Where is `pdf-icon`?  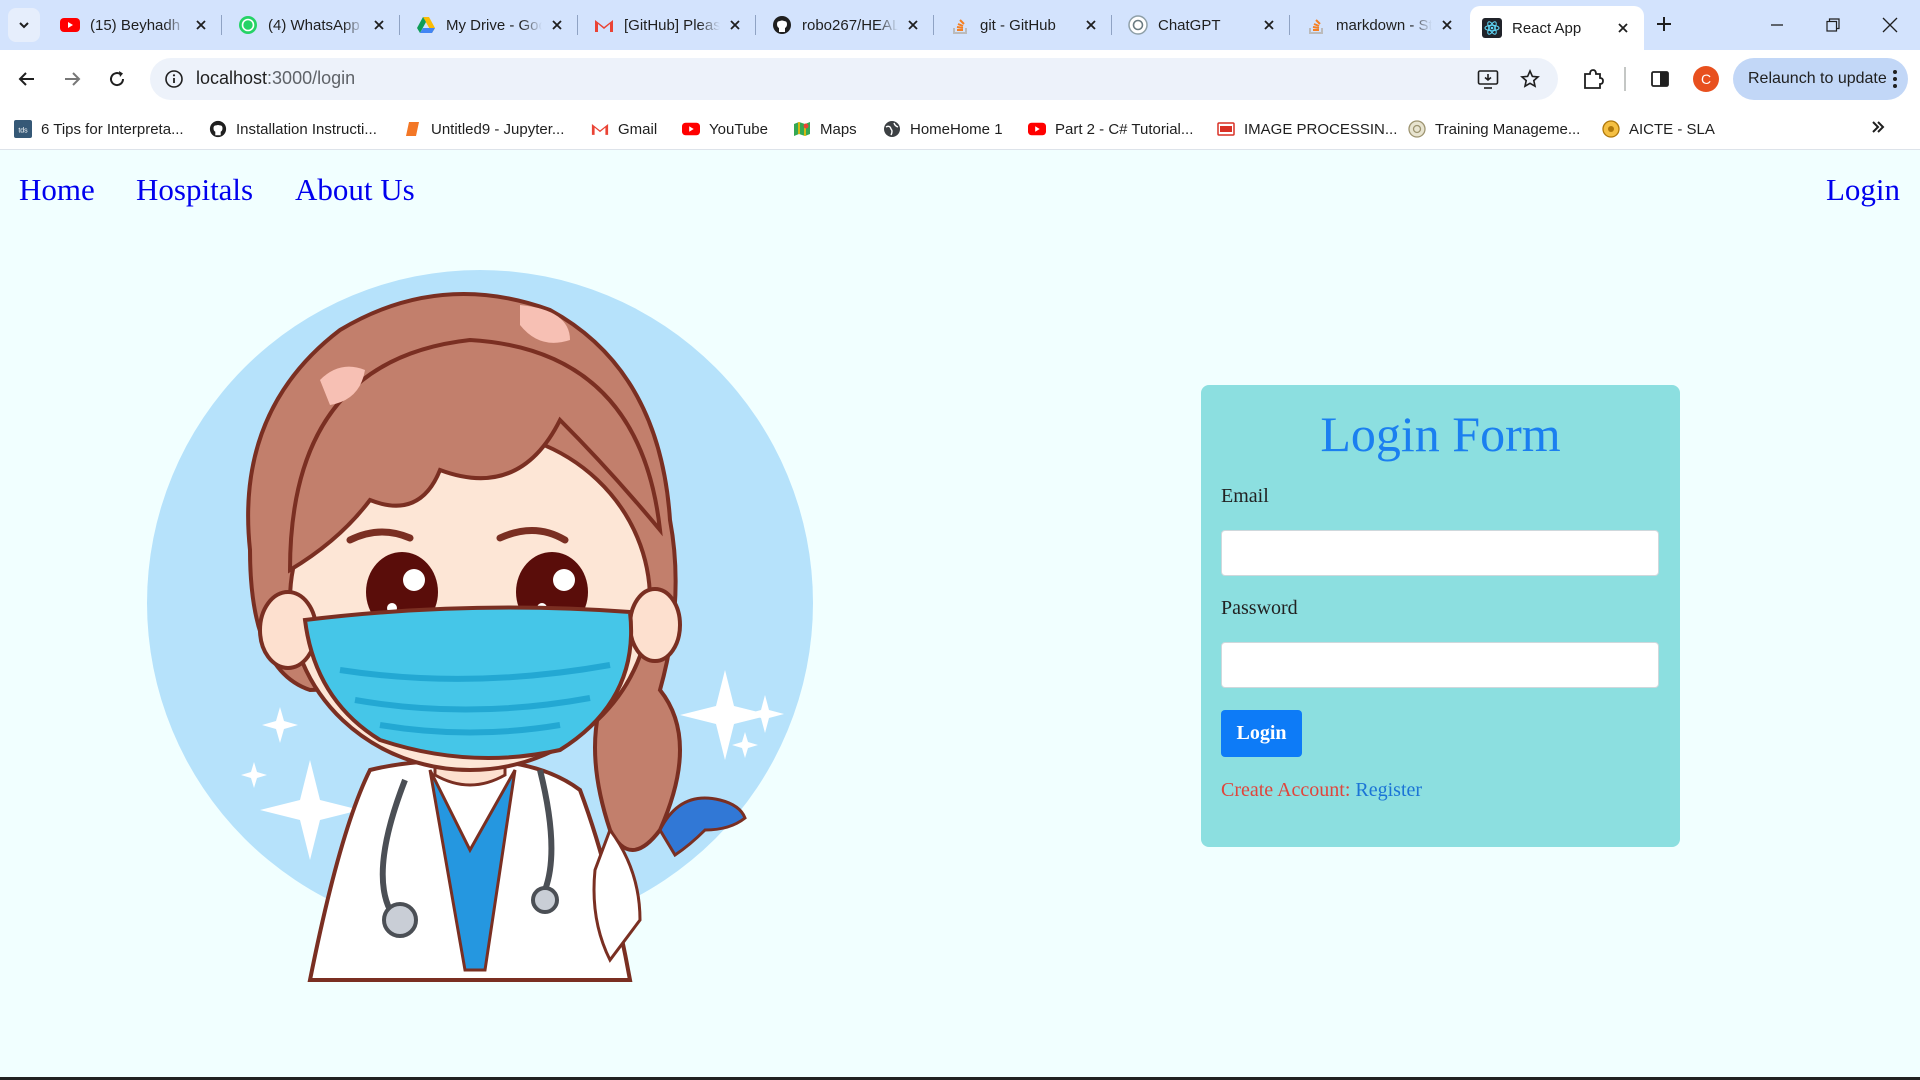 pdf-icon is located at coordinates (1226, 129).